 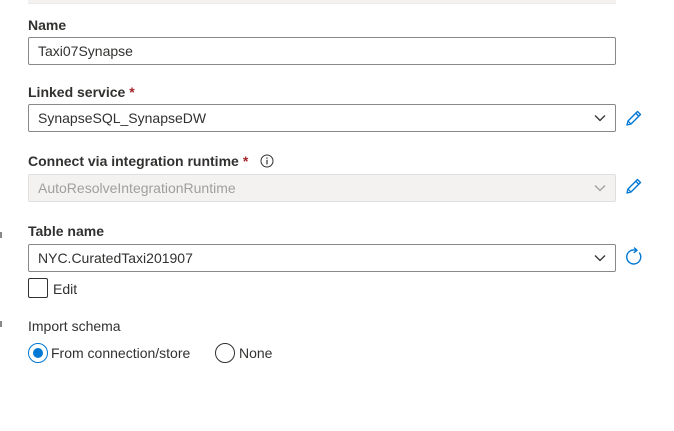 I want to click on top-divider, so click(x=322, y=2).